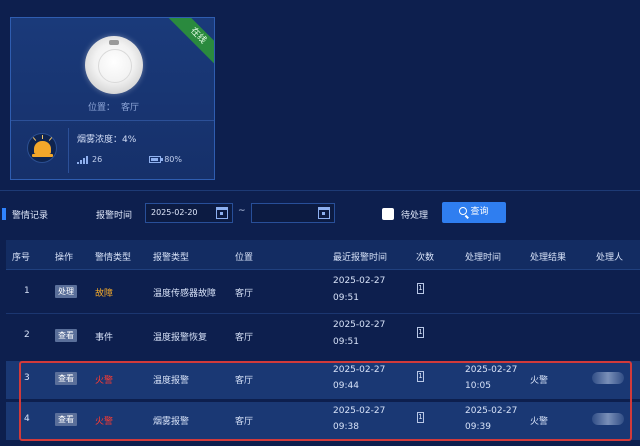  What do you see at coordinates (27, 378) in the screenshot?
I see `row-index: 3` at bounding box center [27, 378].